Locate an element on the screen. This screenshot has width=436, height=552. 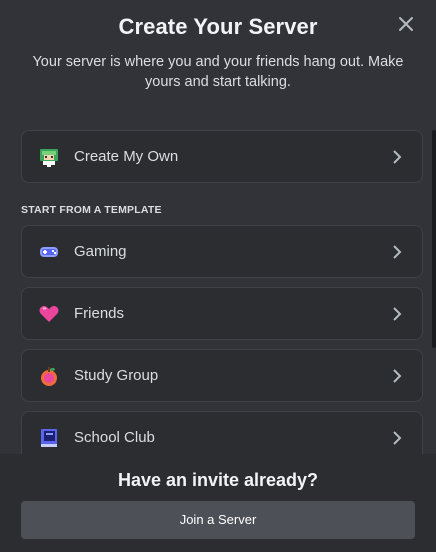
template-friends-button: Friends is located at coordinates (222, 313).